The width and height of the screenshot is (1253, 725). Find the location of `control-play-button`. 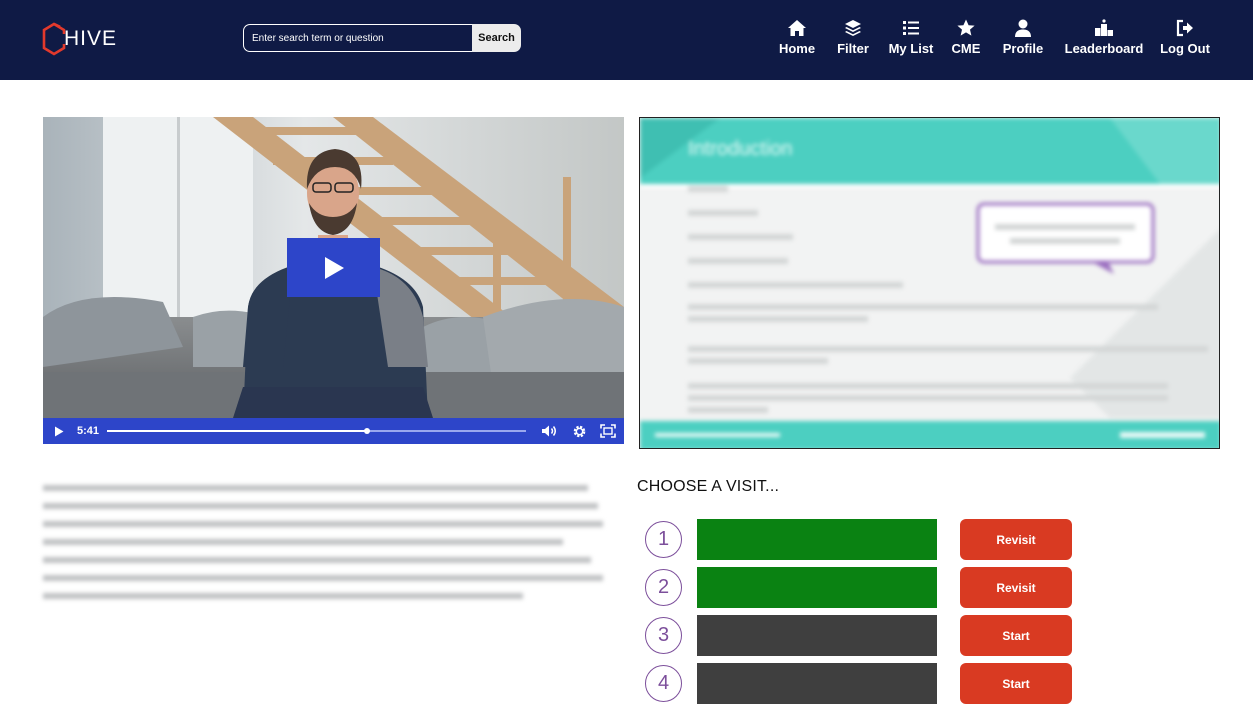

control-play-button is located at coordinates (59, 431).